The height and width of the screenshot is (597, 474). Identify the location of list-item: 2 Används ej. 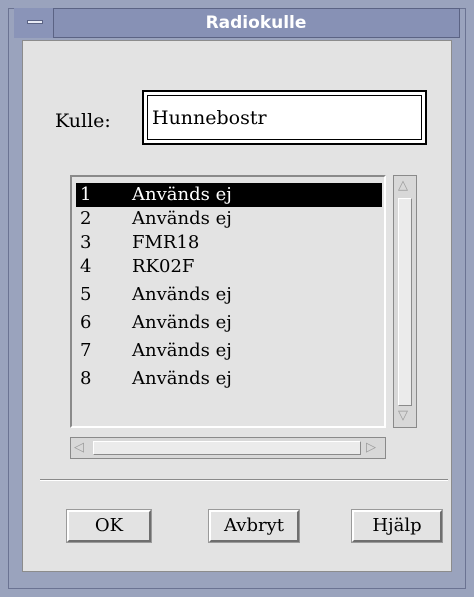
(229, 219).